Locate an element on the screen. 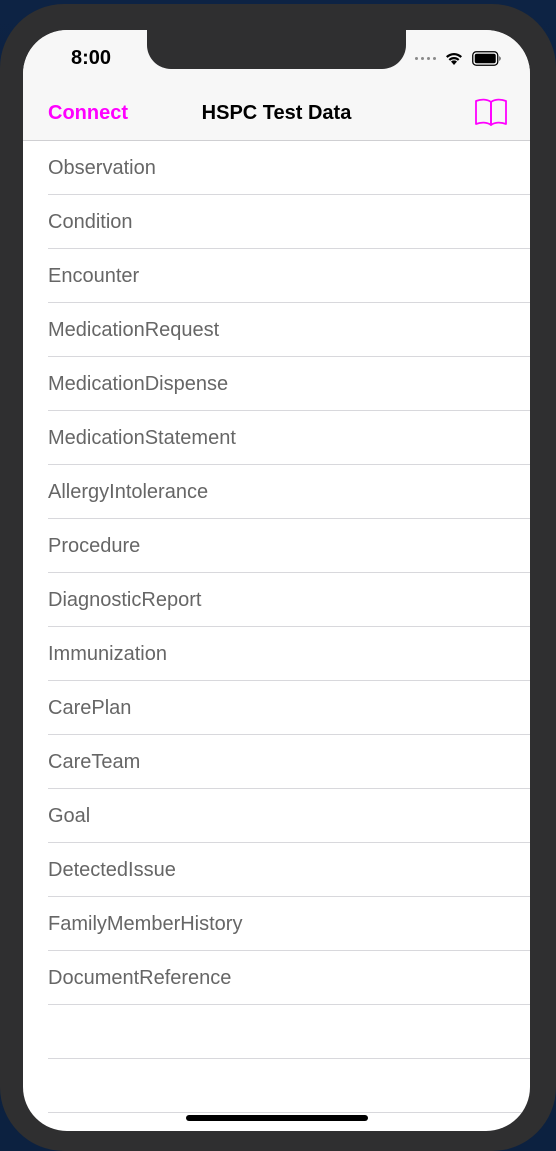  list-item: FamilyMemberHistory is located at coordinates (276, 924).